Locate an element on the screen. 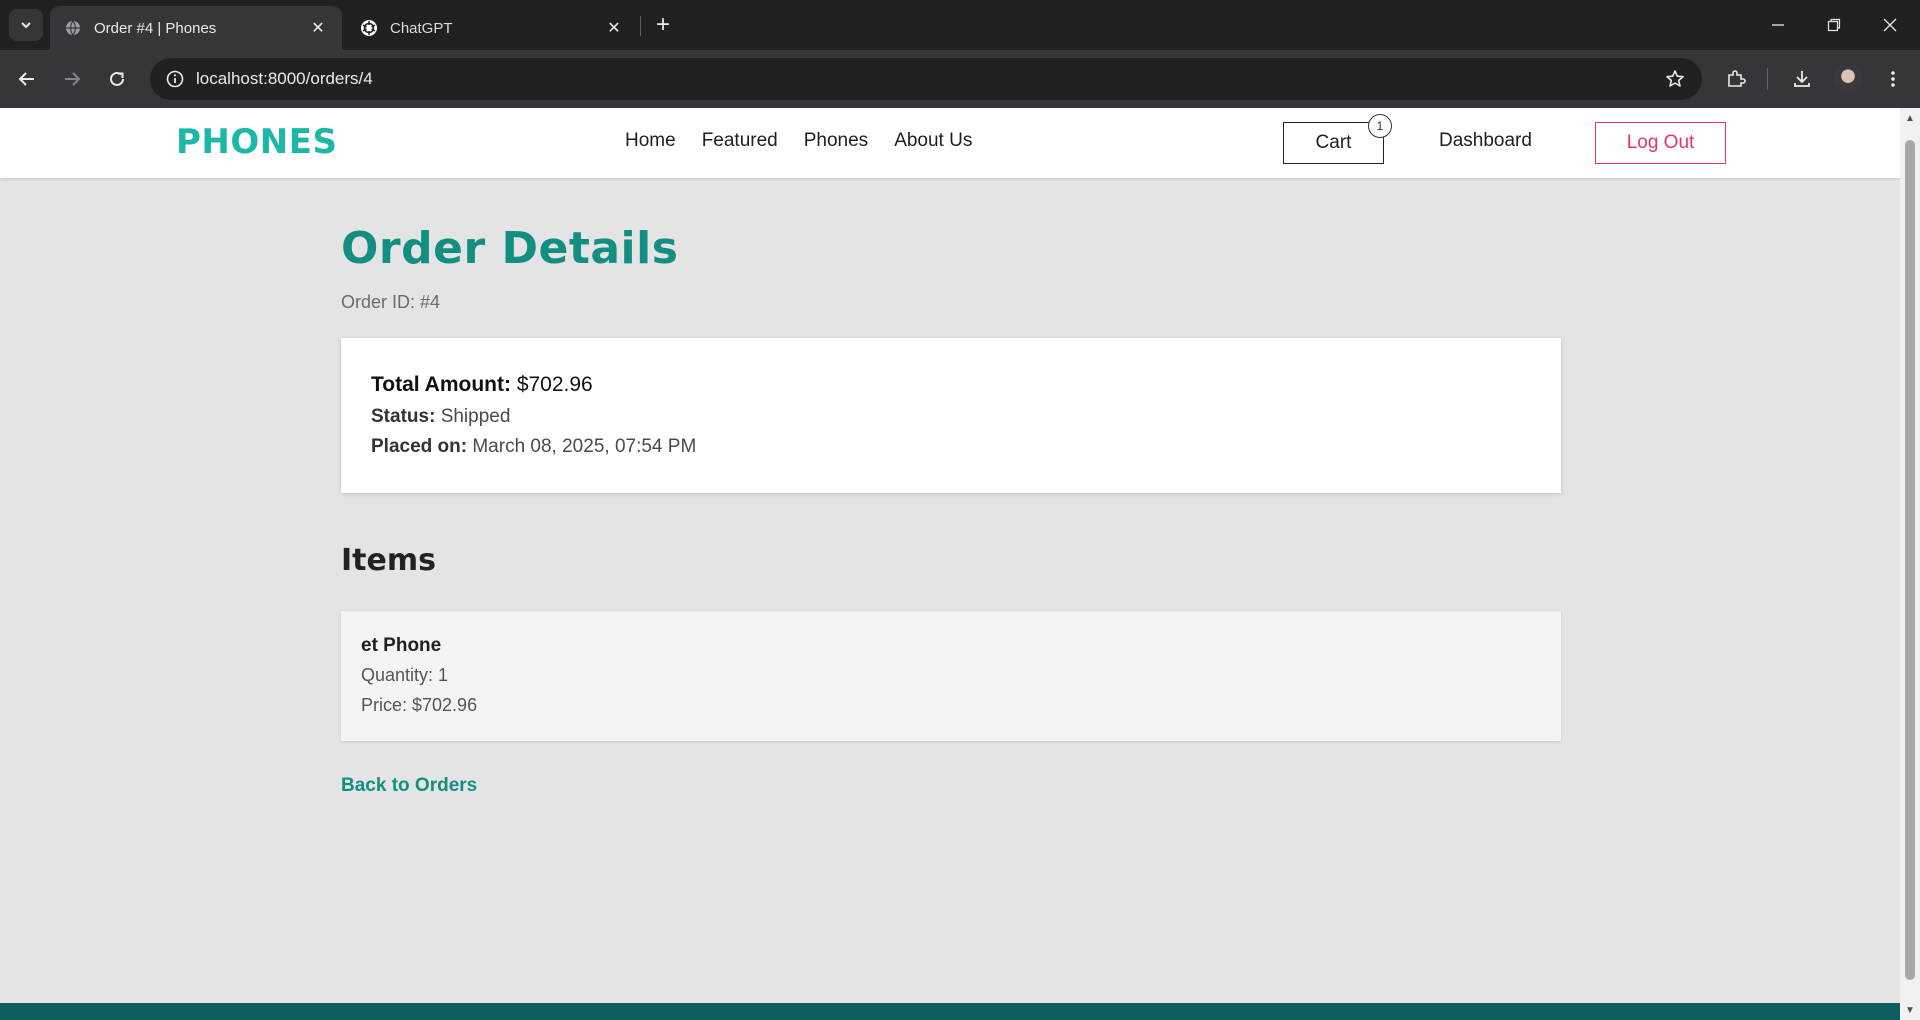  site-footer is located at coordinates (950, 1011).